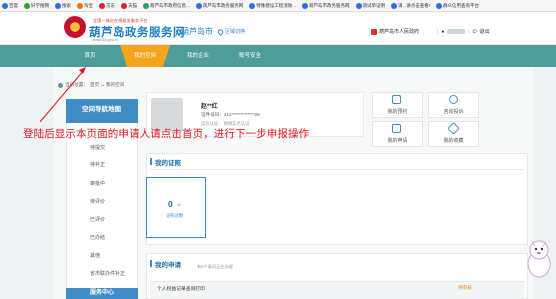 This screenshot has width=556, height=299. Describe the element at coordinates (88, 5) in the screenshot. I see `bookmark-label: 淘宝` at that location.